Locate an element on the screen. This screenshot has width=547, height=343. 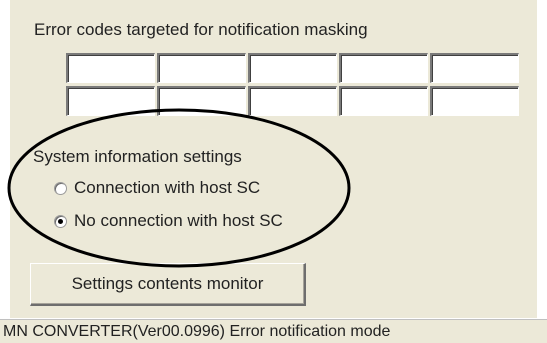
radio-unchecked-icon is located at coordinates (60, 188).